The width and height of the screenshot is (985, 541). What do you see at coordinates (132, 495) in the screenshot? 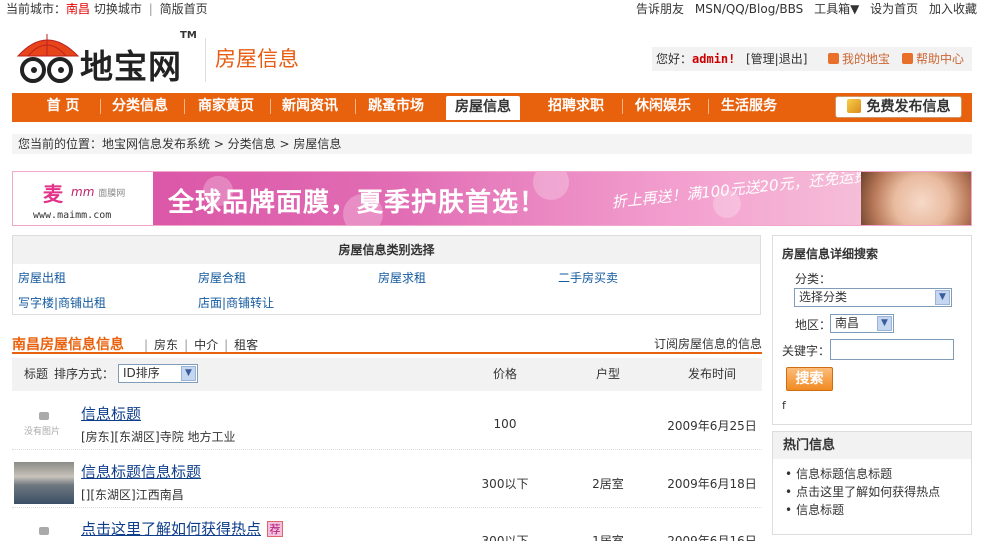
I see `listing-desc: [][东湖区]江西南昌` at bounding box center [132, 495].